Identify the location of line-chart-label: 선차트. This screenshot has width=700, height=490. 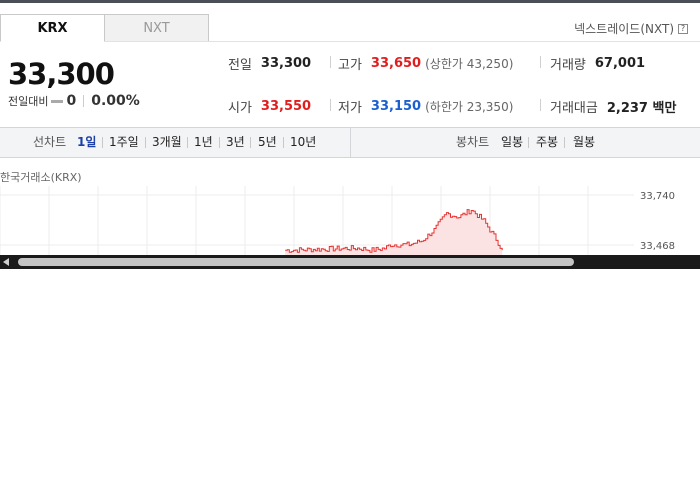
(50, 142).